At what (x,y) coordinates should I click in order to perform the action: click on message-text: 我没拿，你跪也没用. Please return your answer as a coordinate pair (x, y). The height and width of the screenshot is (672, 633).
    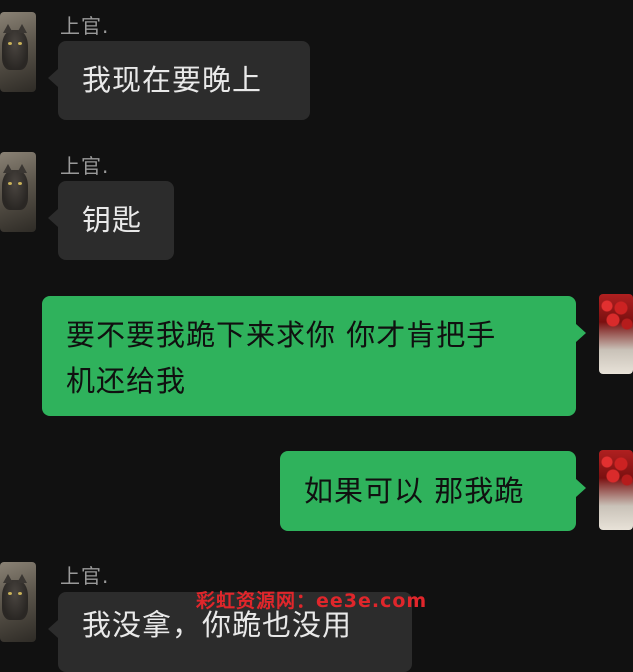
    Looking at the image, I should click on (217, 625).